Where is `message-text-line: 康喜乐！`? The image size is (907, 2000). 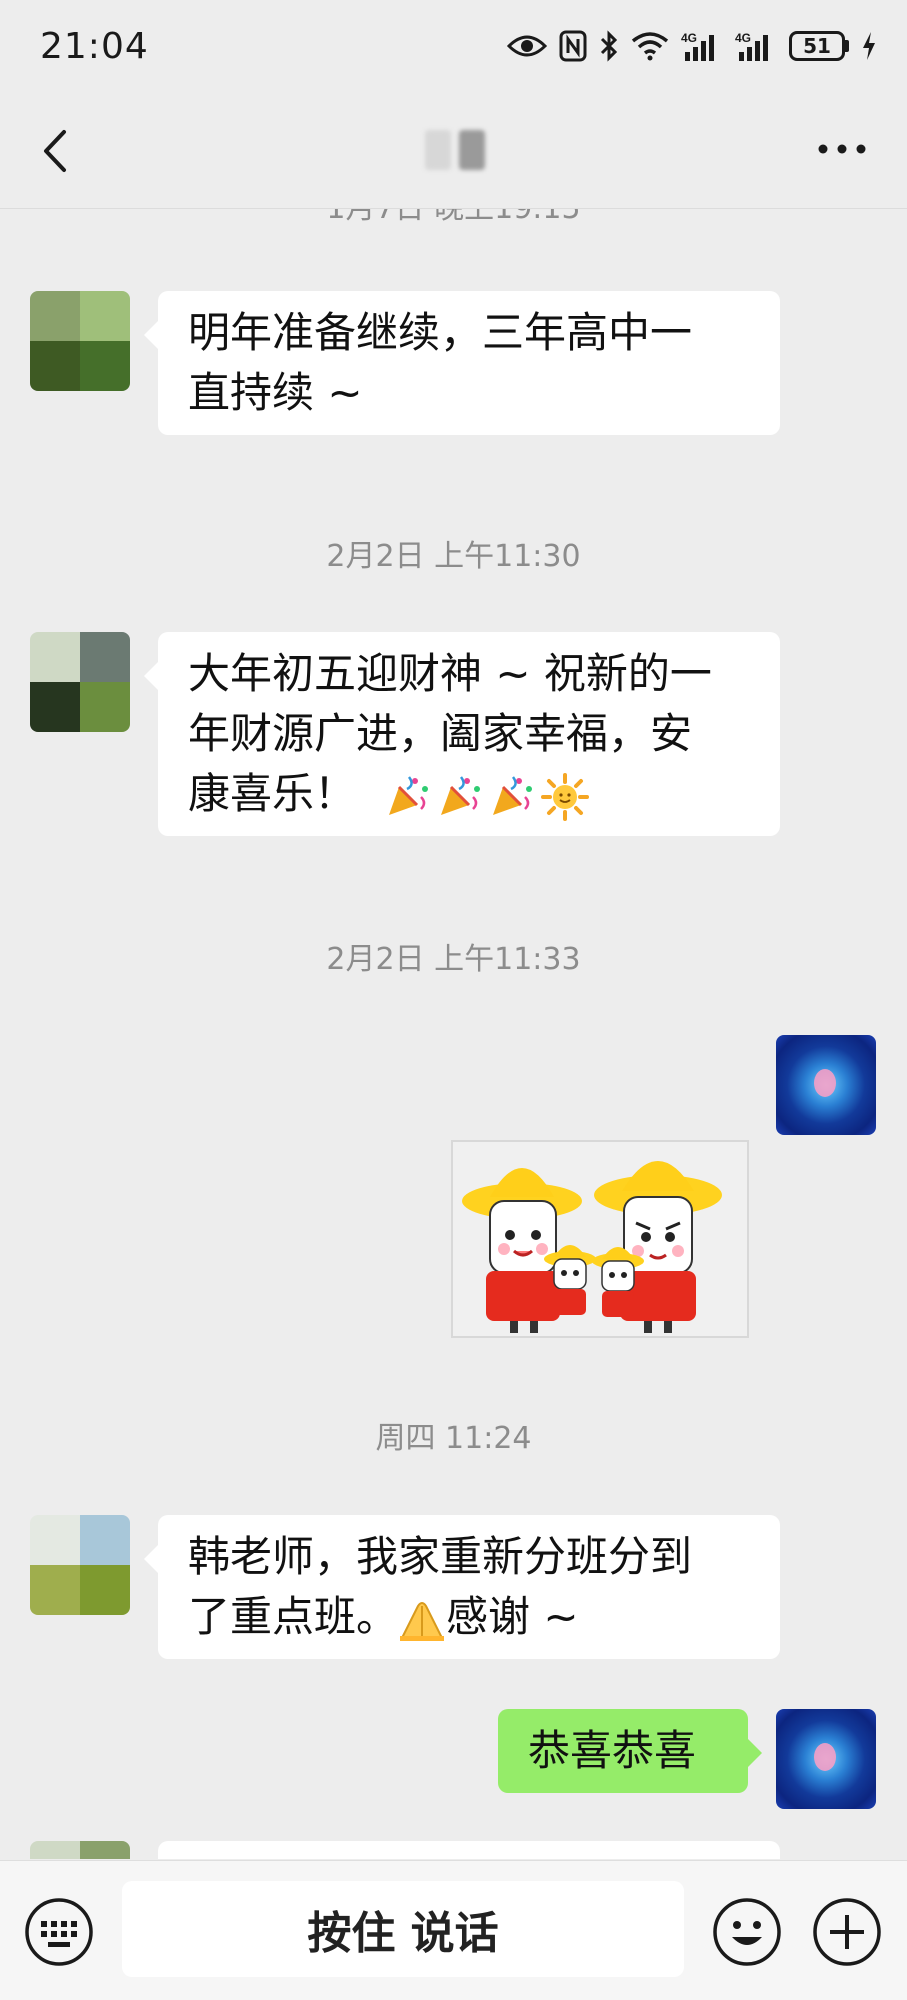 message-text-line: 康喜乐！ is located at coordinates (272, 793).